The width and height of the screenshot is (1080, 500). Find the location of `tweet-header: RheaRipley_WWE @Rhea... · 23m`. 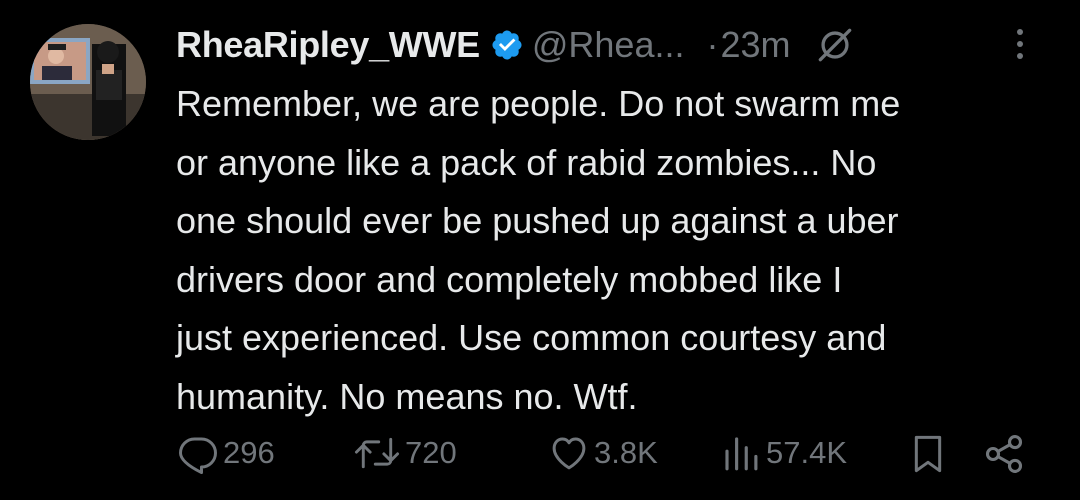

tweet-header: RheaRipley_WWE @Rhea... · 23m is located at coordinates (616, 45).